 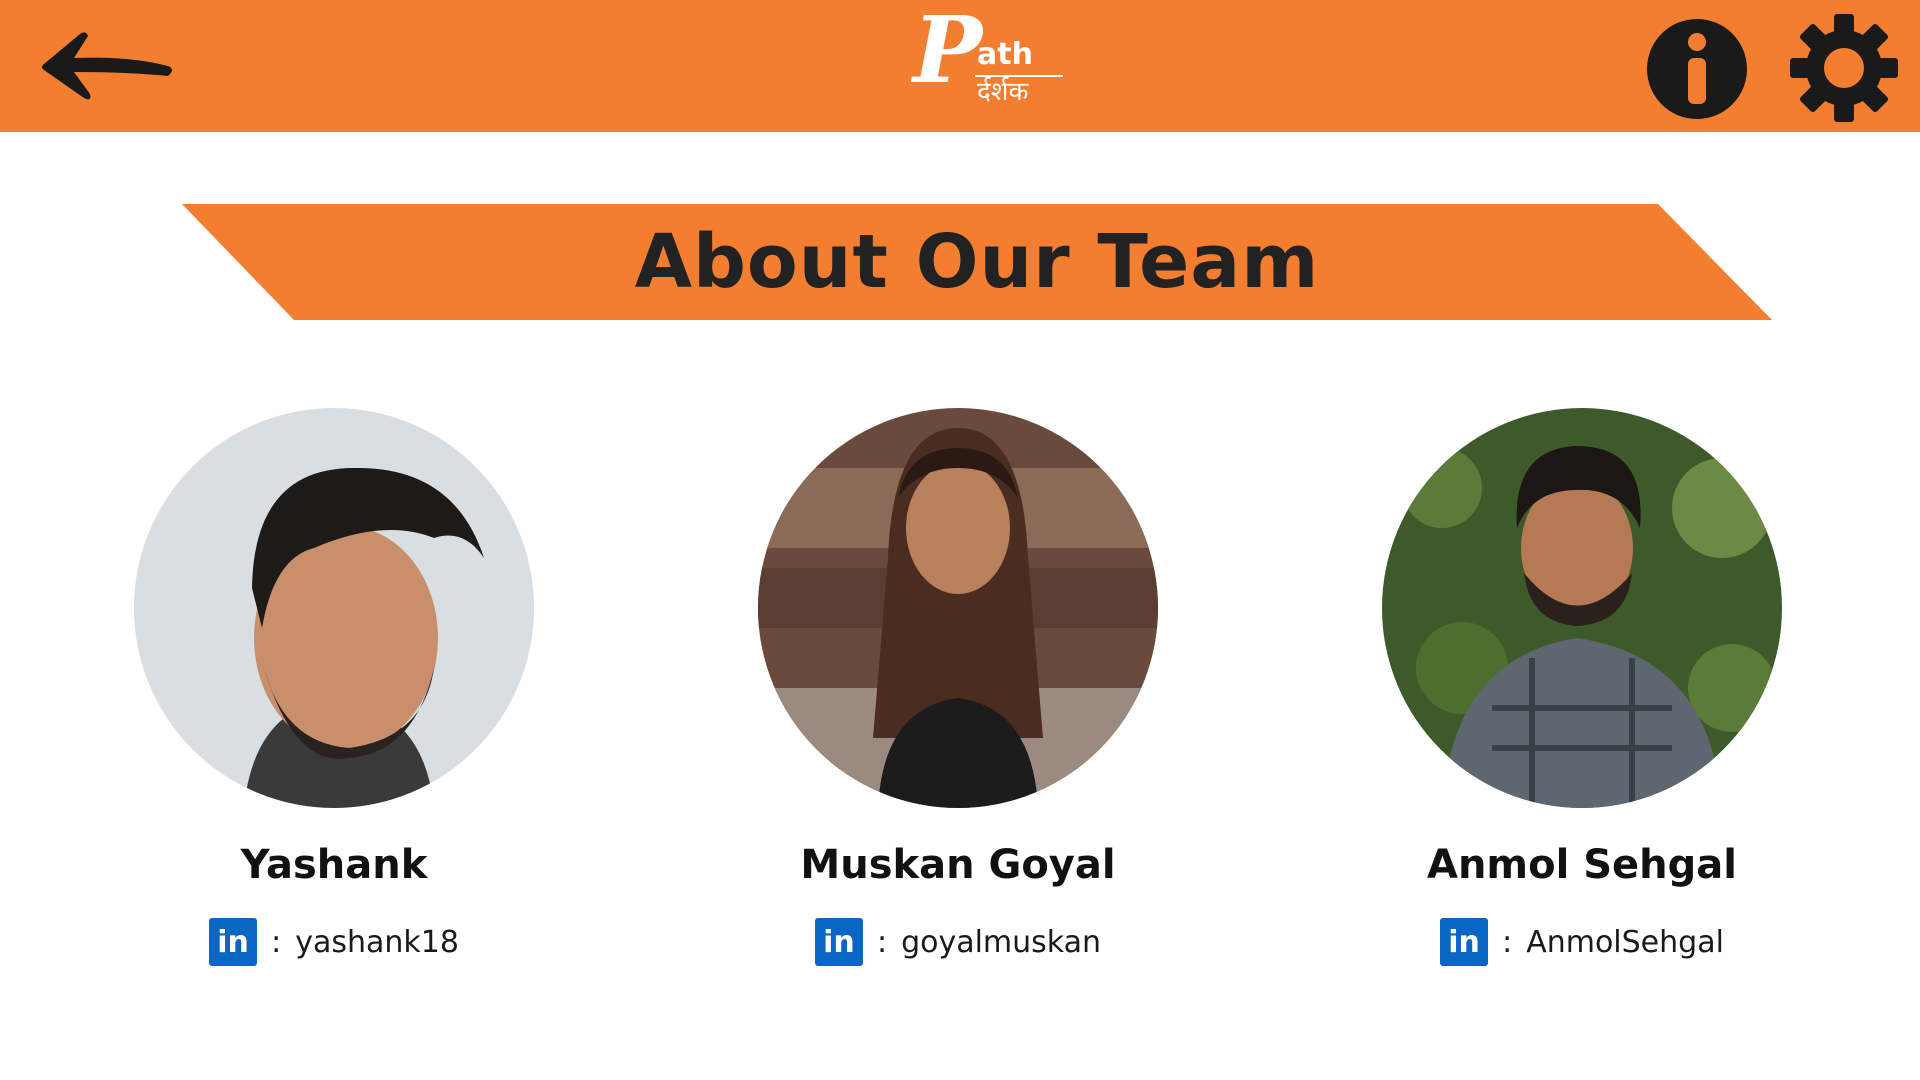 I want to click on team-member-card: Muskan Goyal in : goyalmuskan, so click(x=958, y=693).